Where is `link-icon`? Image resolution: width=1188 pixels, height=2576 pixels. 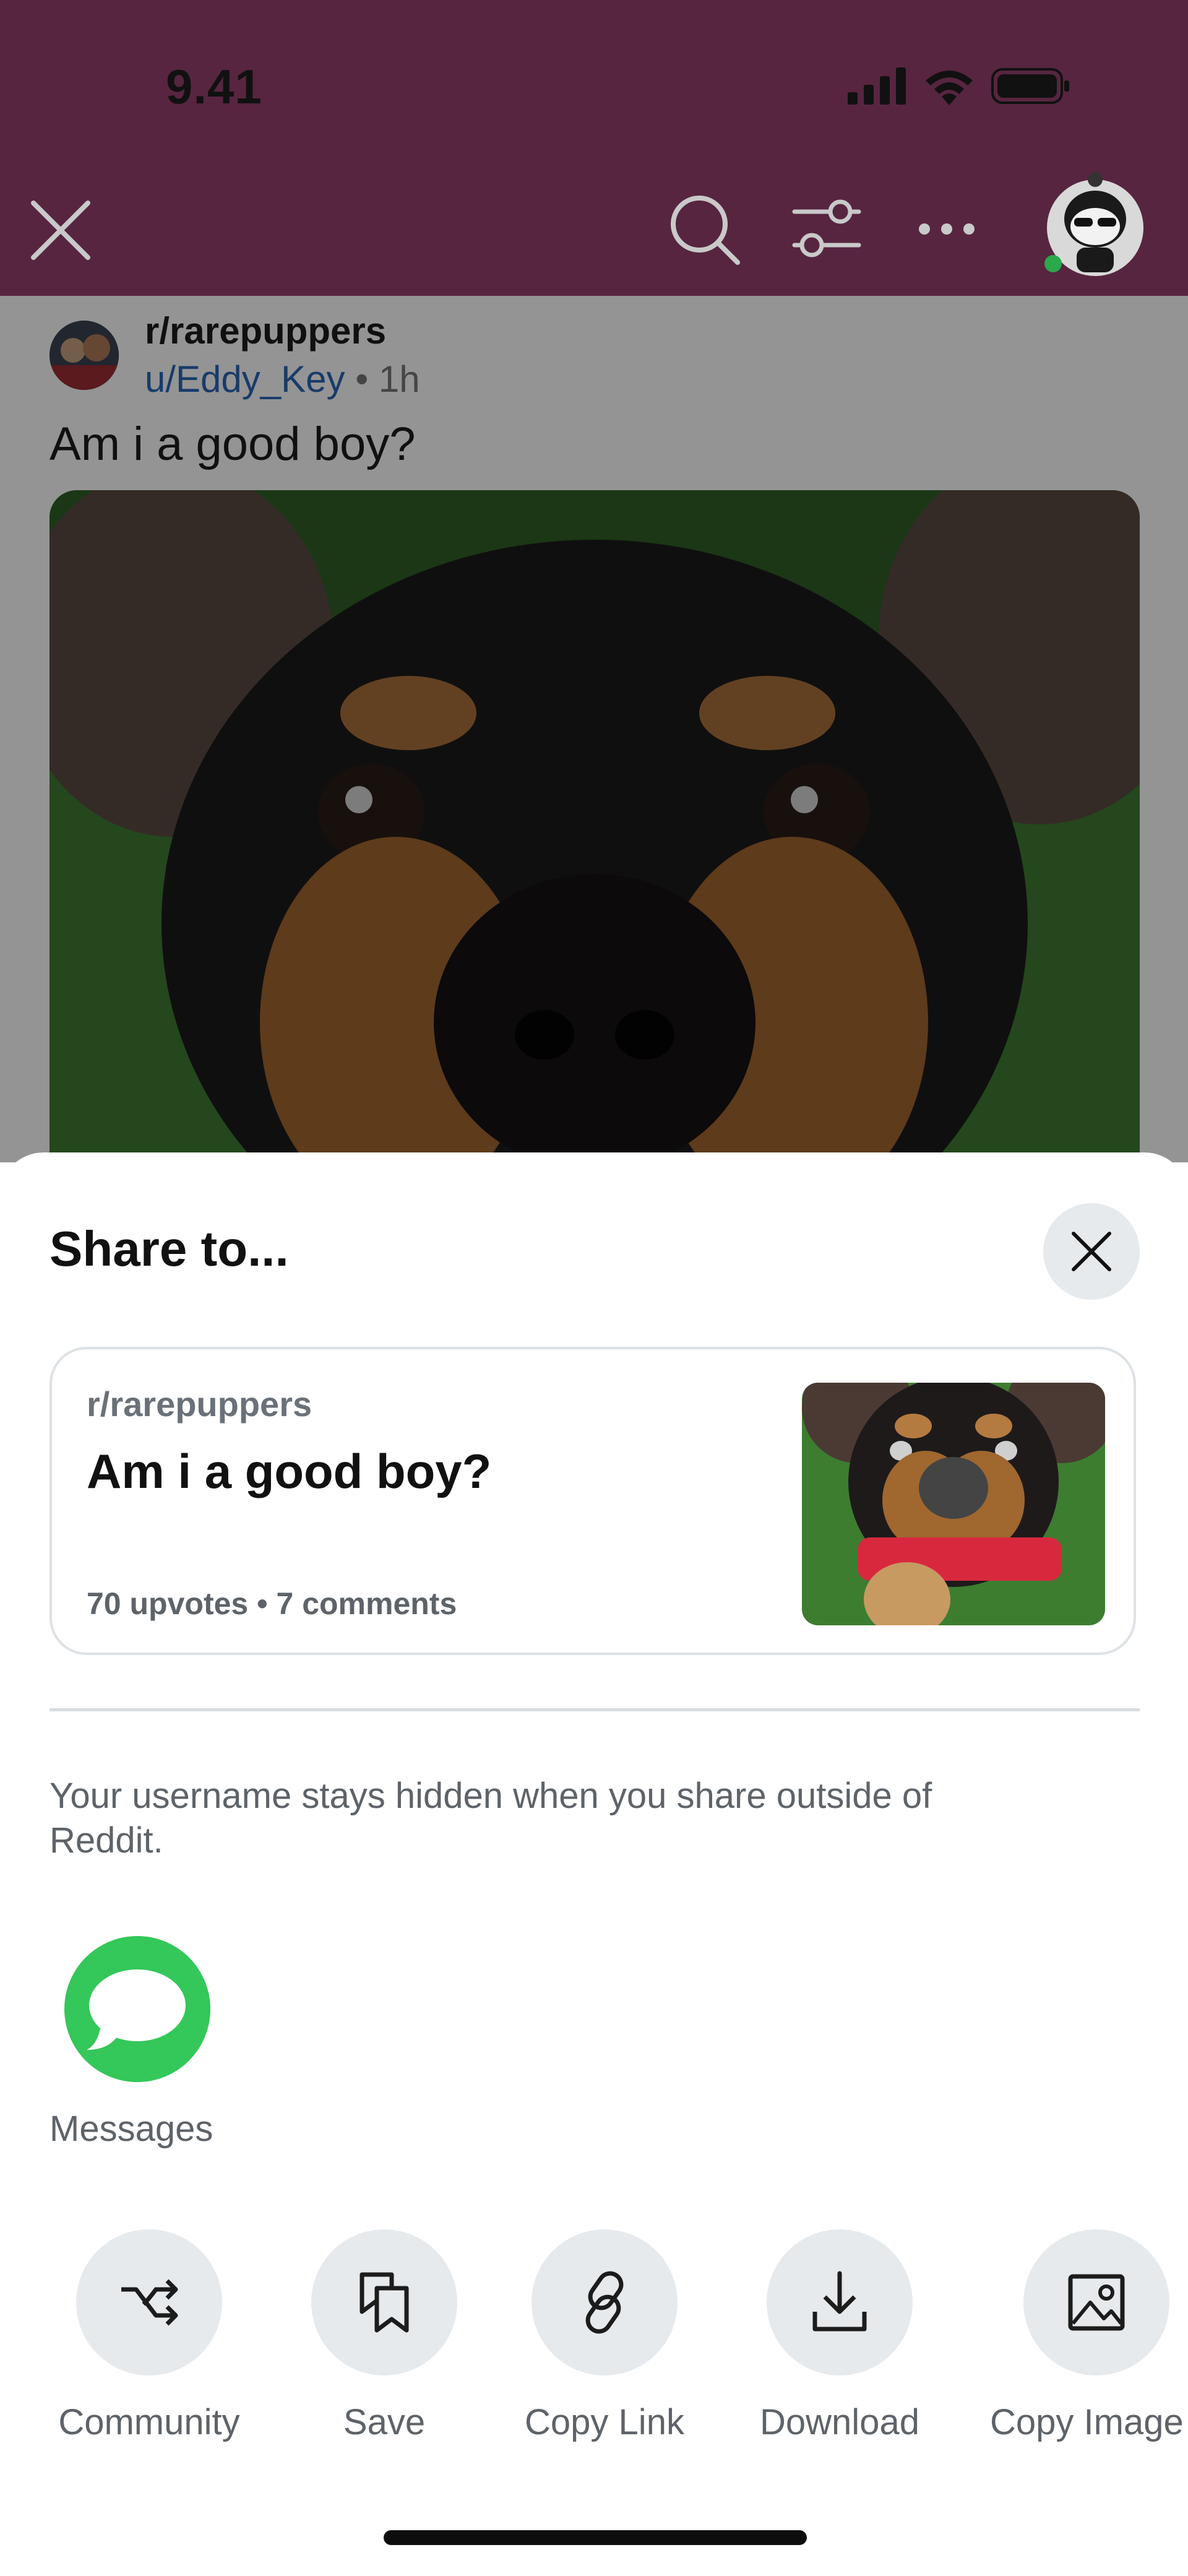 link-icon is located at coordinates (604, 2302).